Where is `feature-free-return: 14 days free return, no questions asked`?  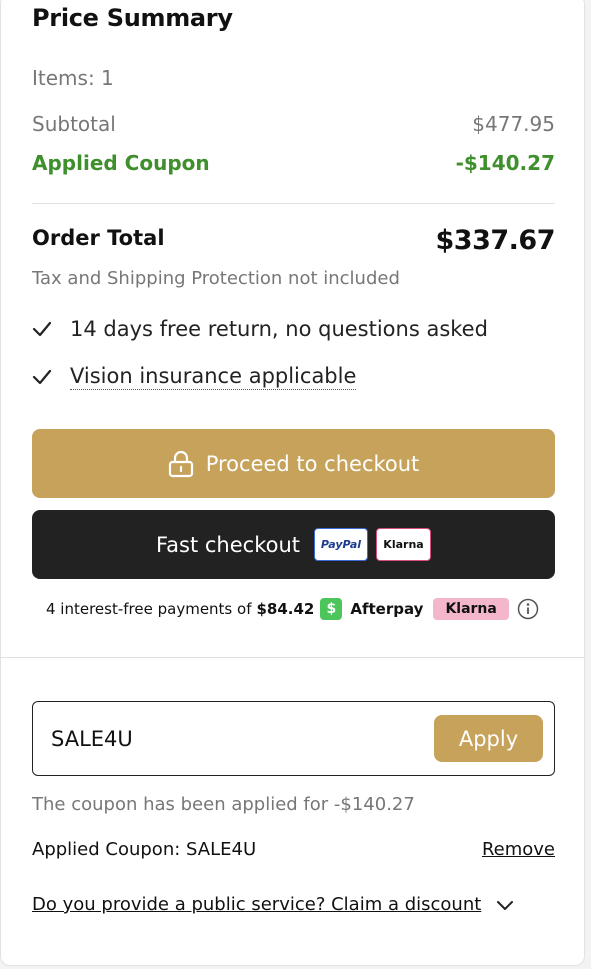 feature-free-return: 14 days free return, no questions asked is located at coordinates (260, 329).